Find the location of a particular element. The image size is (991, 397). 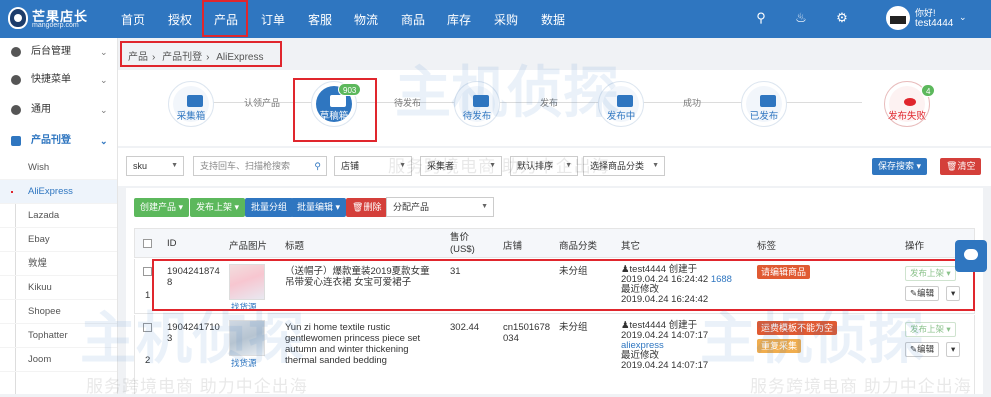

avatar is located at coordinates (898, 18).